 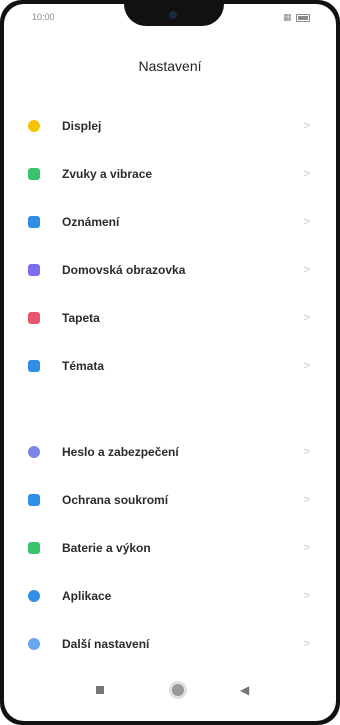 What do you see at coordinates (81, 318) in the screenshot?
I see `settings-item-label: Tapeta` at bounding box center [81, 318].